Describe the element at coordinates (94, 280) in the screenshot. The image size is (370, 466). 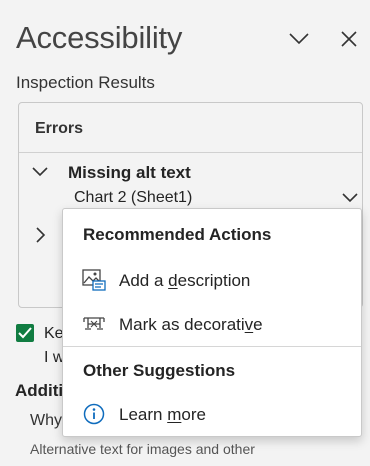
I see `image-description-icon` at that location.